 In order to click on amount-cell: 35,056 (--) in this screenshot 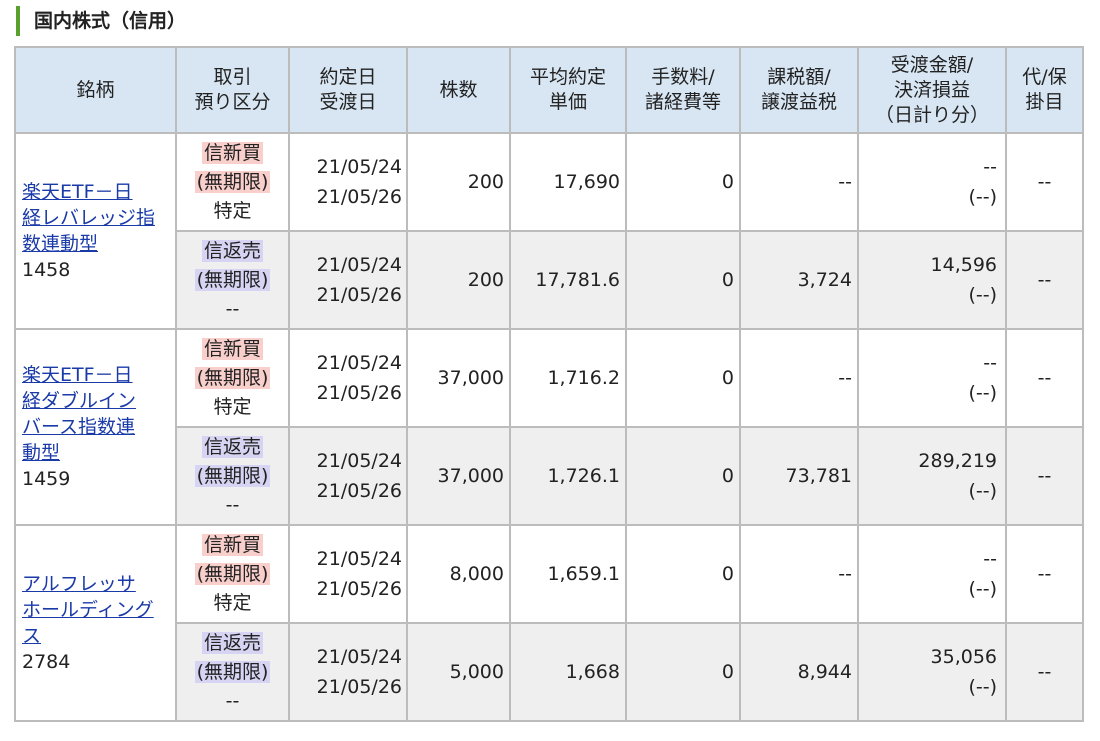, I will do `click(932, 672)`.